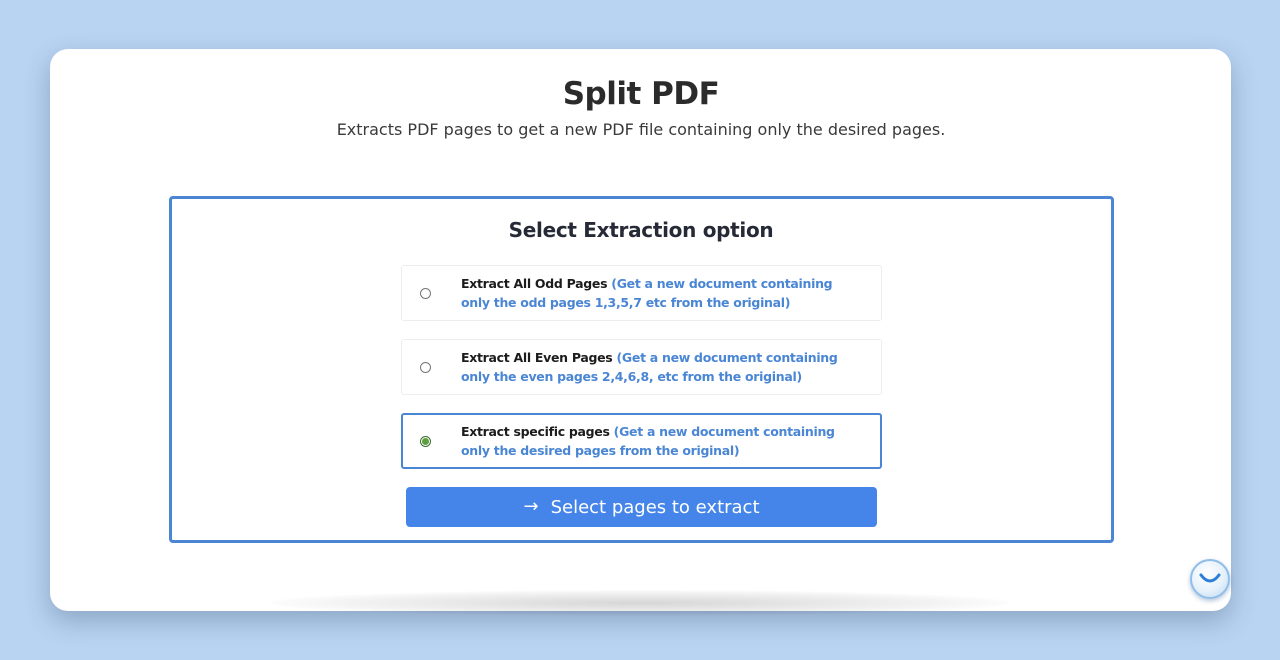 The width and height of the screenshot is (1280, 660). What do you see at coordinates (537, 357) in the screenshot?
I see `option-label: Extract All Even Pages` at bounding box center [537, 357].